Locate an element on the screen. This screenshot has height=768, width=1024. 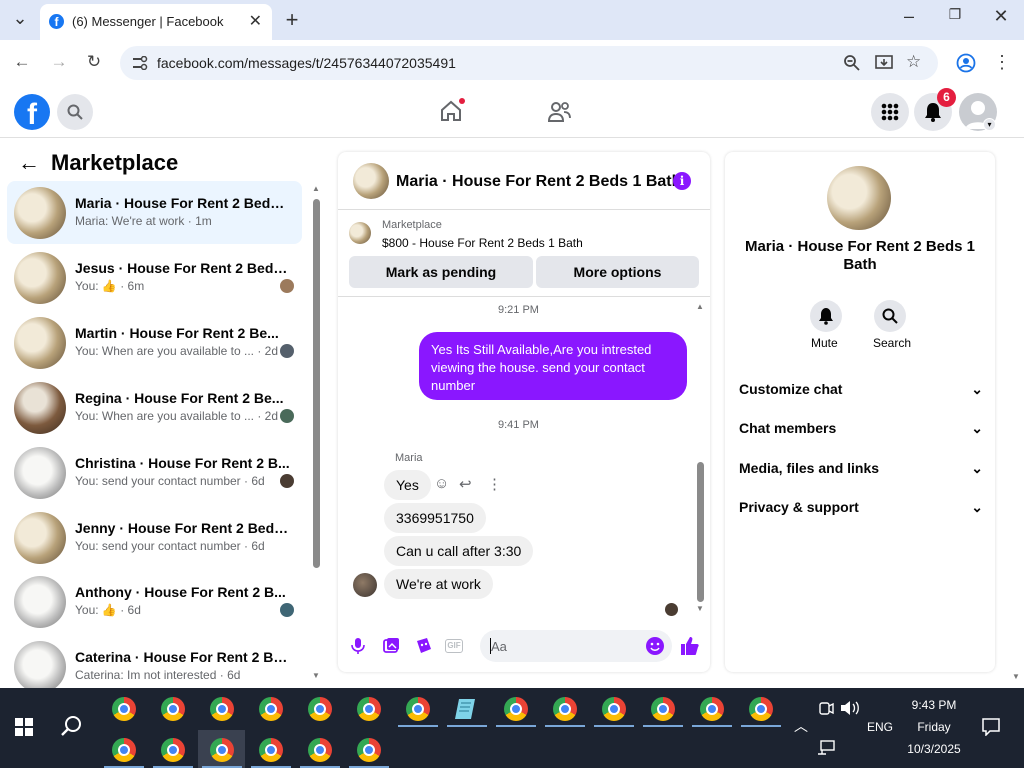
react-icon: ☺ is located at coordinates (441, 483).